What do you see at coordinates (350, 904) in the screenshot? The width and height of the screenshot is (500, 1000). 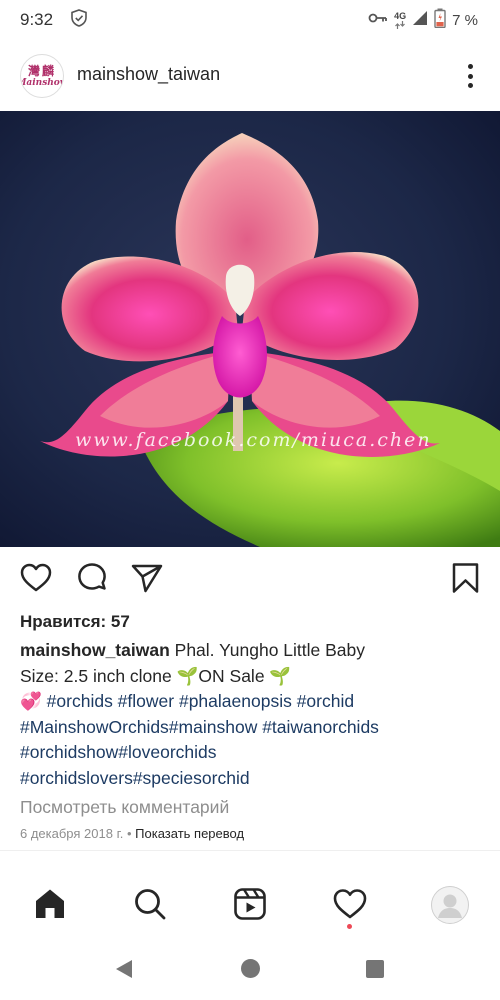 I see `activity-heart-icon` at bounding box center [350, 904].